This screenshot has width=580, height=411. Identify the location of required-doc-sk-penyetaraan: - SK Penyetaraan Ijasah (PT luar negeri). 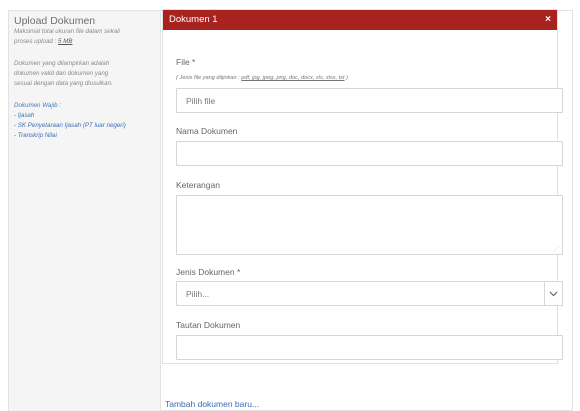
(70, 125).